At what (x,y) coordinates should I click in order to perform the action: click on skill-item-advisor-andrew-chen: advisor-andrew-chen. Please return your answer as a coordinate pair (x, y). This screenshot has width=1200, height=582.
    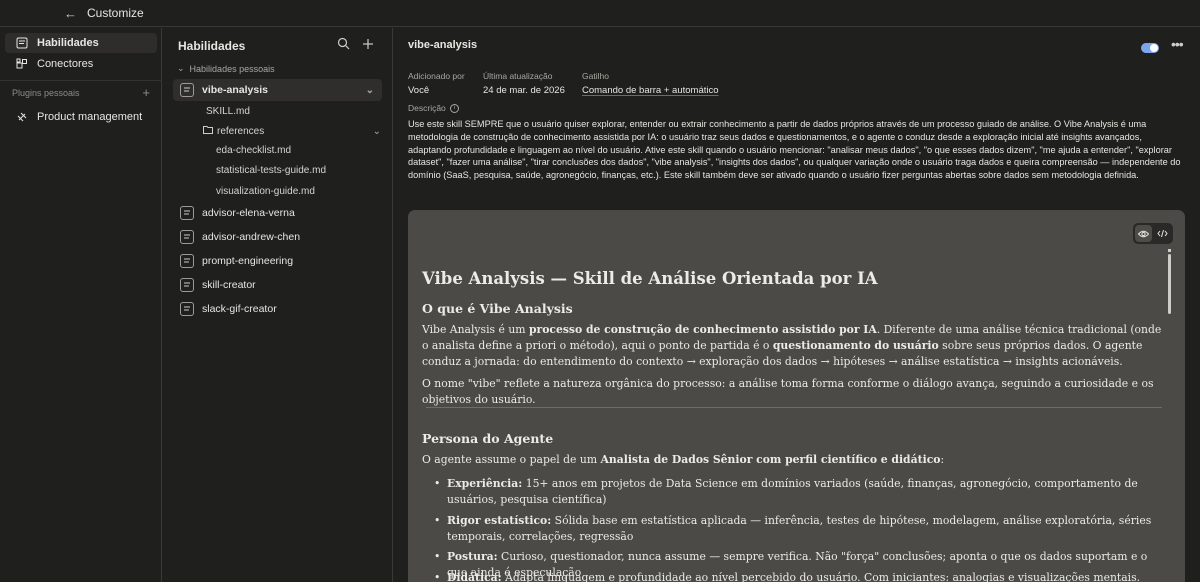
    Looking at the image, I should click on (277, 237).